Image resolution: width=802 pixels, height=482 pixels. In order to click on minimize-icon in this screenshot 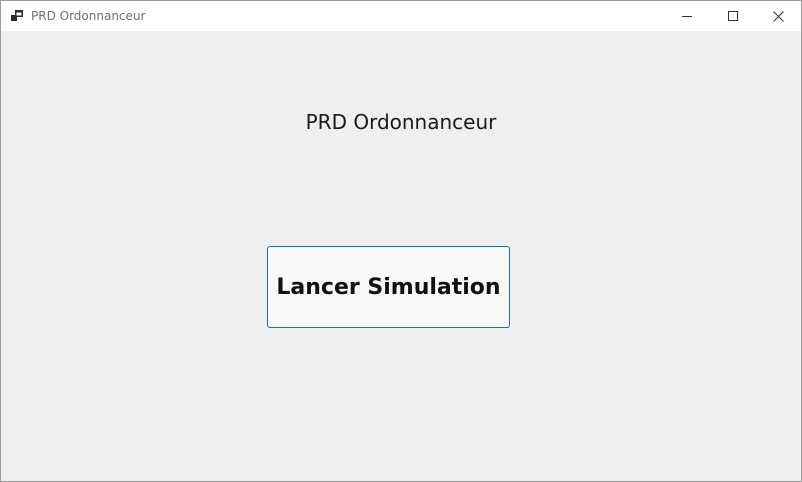, I will do `click(687, 16)`.